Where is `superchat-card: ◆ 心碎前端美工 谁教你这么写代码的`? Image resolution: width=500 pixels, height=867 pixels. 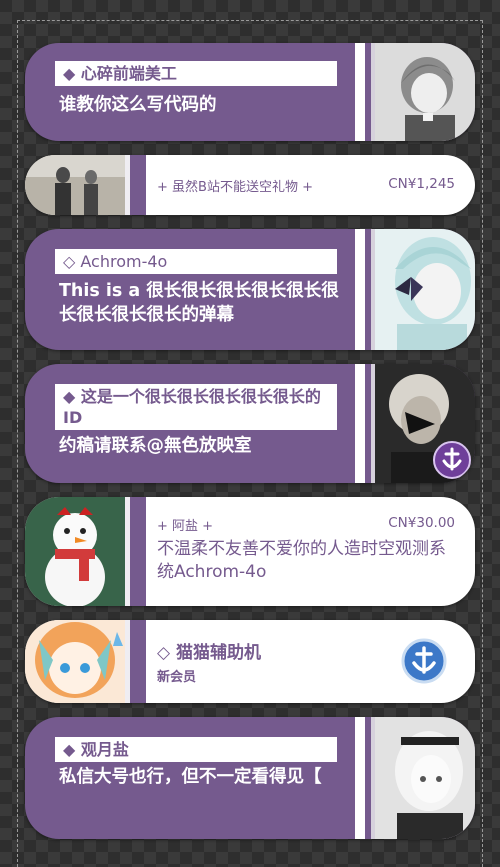 superchat-card: ◆ 心碎前端美工 谁教你这么写代码的 is located at coordinates (250, 92).